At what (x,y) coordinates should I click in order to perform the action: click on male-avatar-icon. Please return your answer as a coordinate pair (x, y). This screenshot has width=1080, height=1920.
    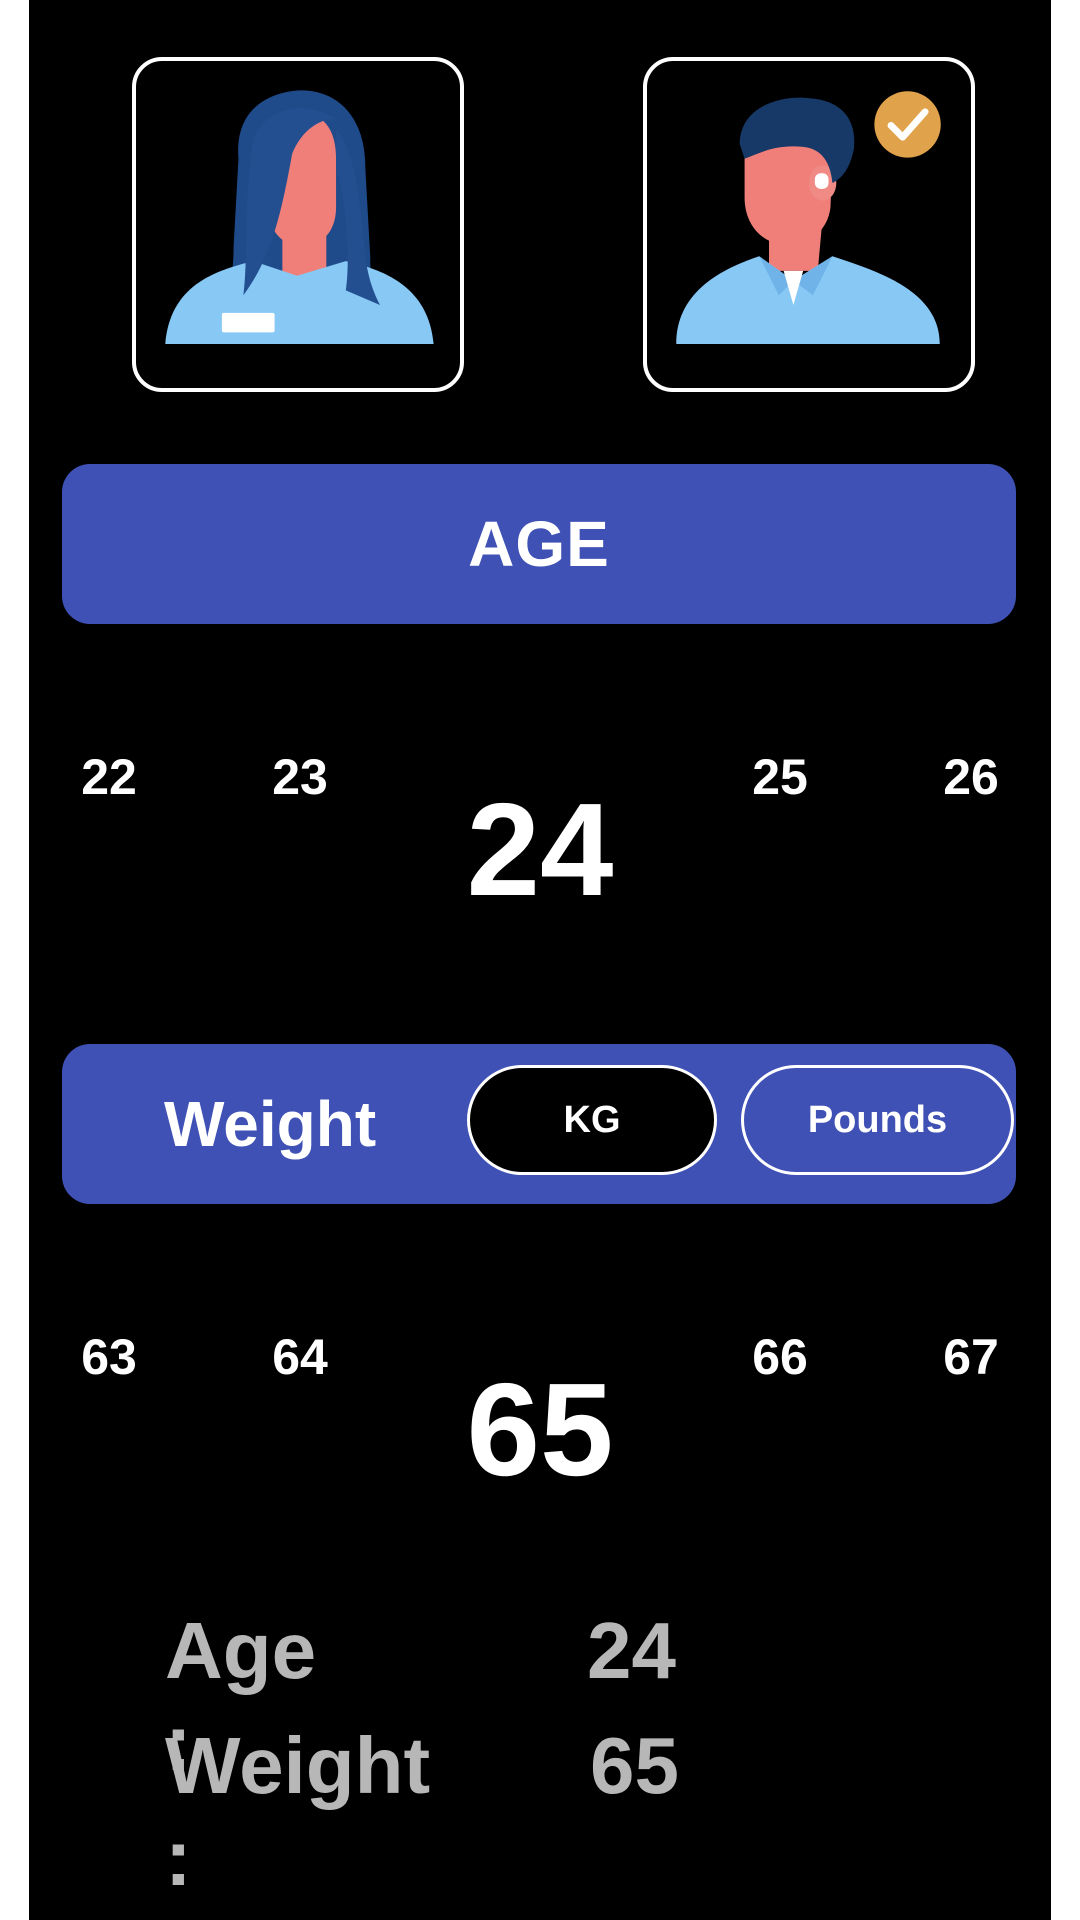
    Looking at the image, I should click on (808, 221).